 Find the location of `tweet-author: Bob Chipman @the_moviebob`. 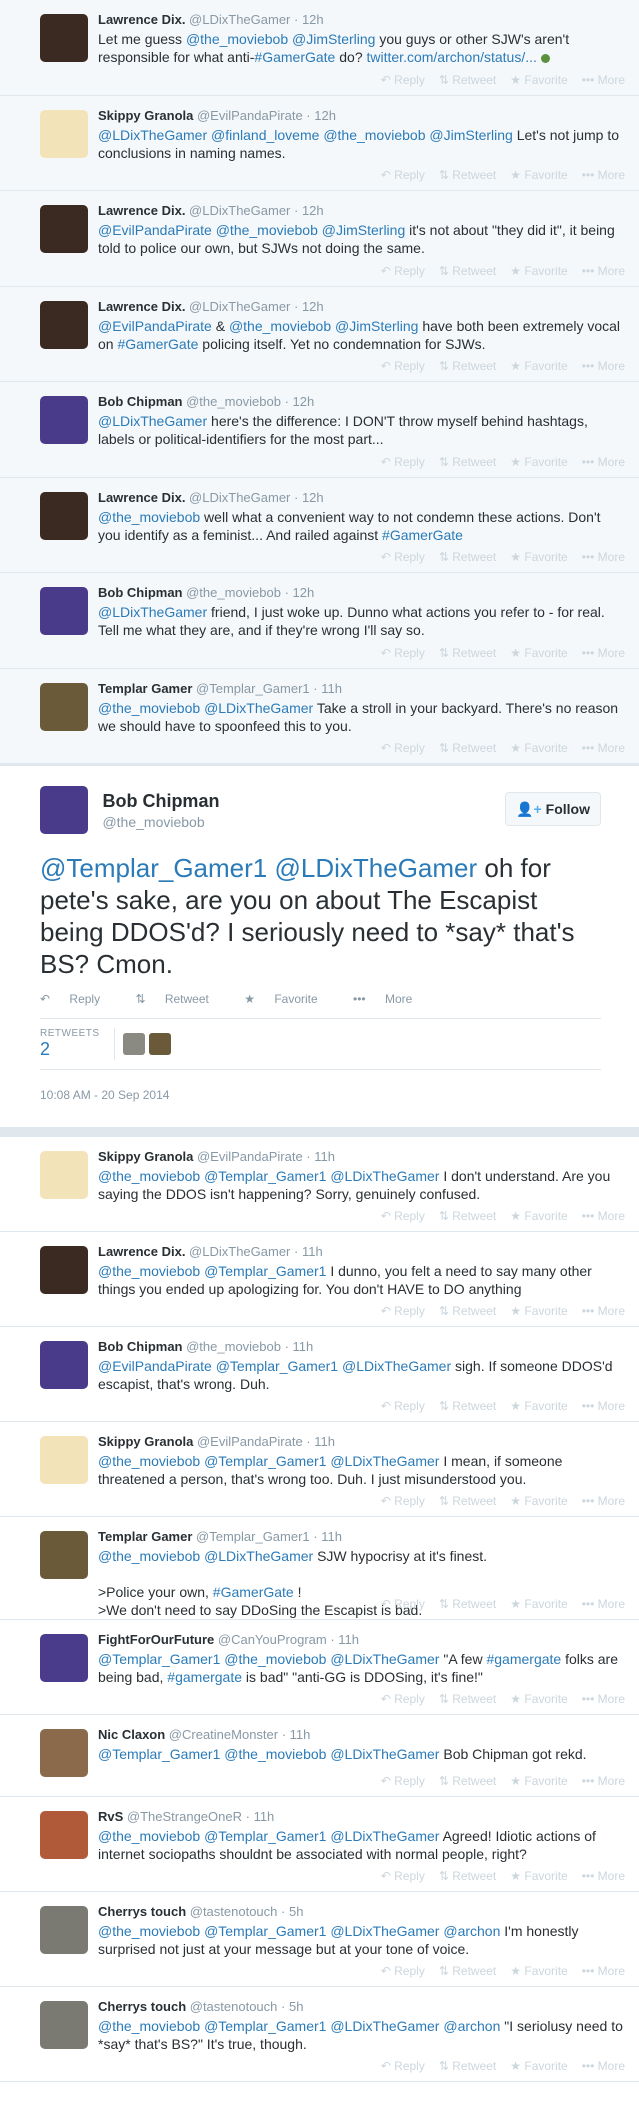

tweet-author: Bob Chipman @the_moviebob is located at coordinates (160, 810).